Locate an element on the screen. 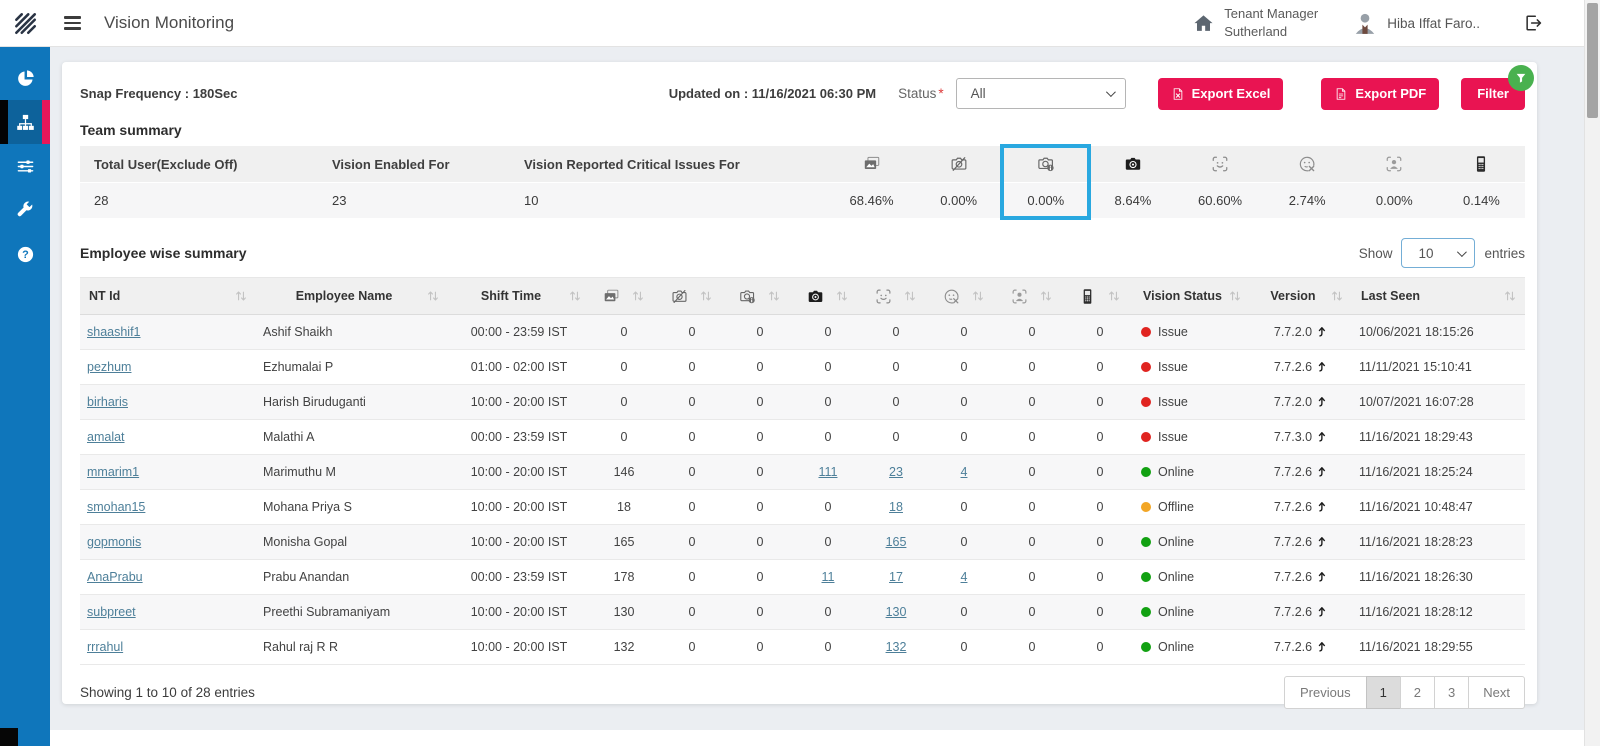  required-mark: * is located at coordinates (941, 93).